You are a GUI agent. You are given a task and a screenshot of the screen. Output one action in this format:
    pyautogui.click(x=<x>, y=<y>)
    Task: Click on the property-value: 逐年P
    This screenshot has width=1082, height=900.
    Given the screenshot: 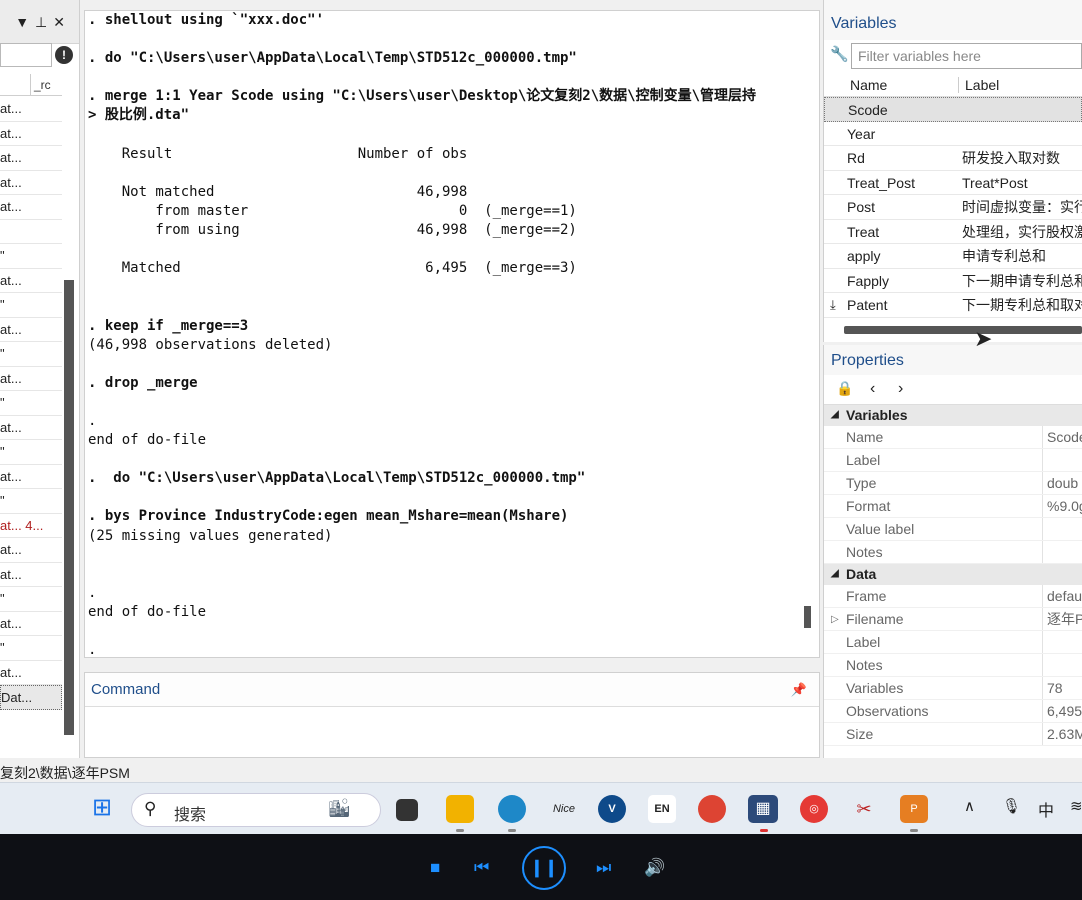 What is the action you would take?
    pyautogui.click(x=1064, y=619)
    